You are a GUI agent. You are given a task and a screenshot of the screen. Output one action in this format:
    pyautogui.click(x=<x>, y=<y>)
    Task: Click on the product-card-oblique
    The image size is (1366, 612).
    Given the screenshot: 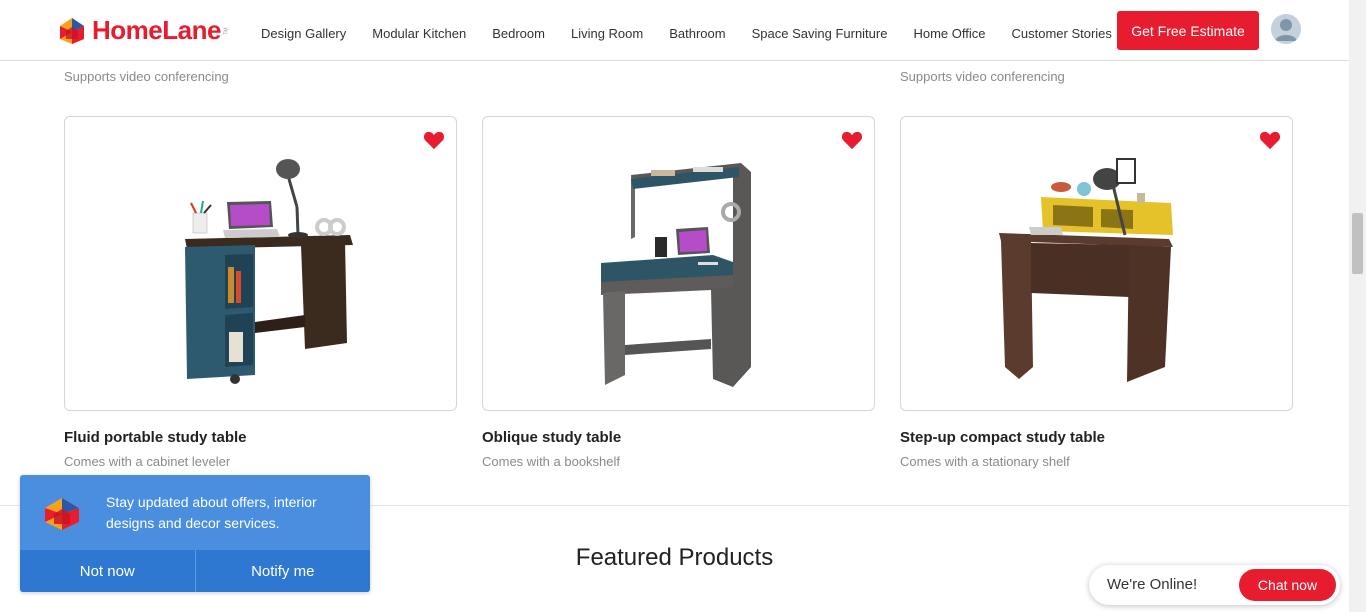 What is the action you would take?
    pyautogui.click(x=678, y=263)
    